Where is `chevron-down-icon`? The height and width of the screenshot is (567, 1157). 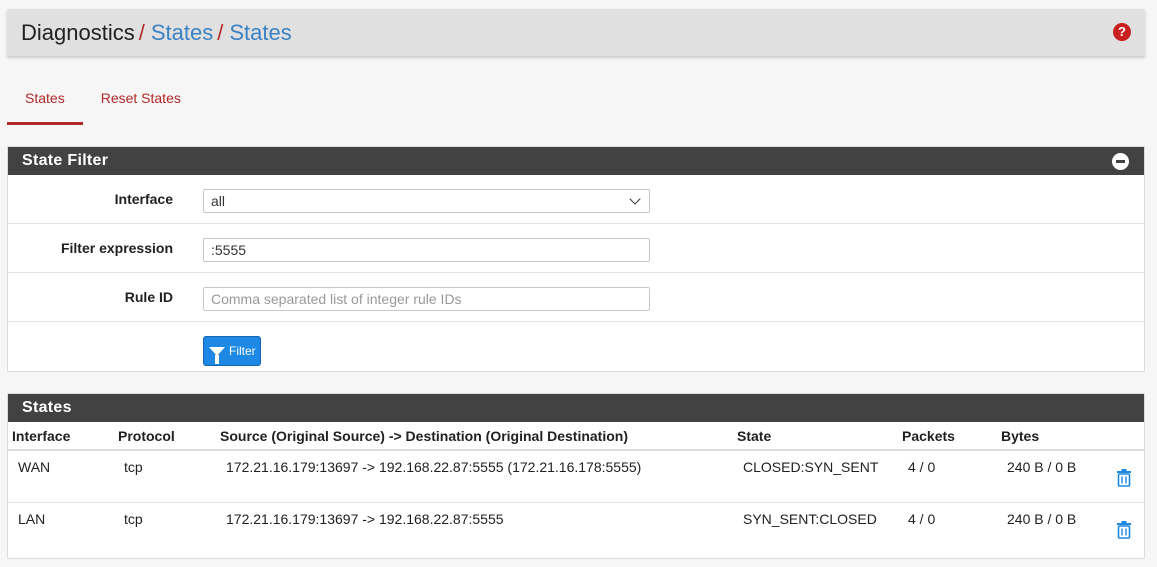 chevron-down-icon is located at coordinates (635, 199).